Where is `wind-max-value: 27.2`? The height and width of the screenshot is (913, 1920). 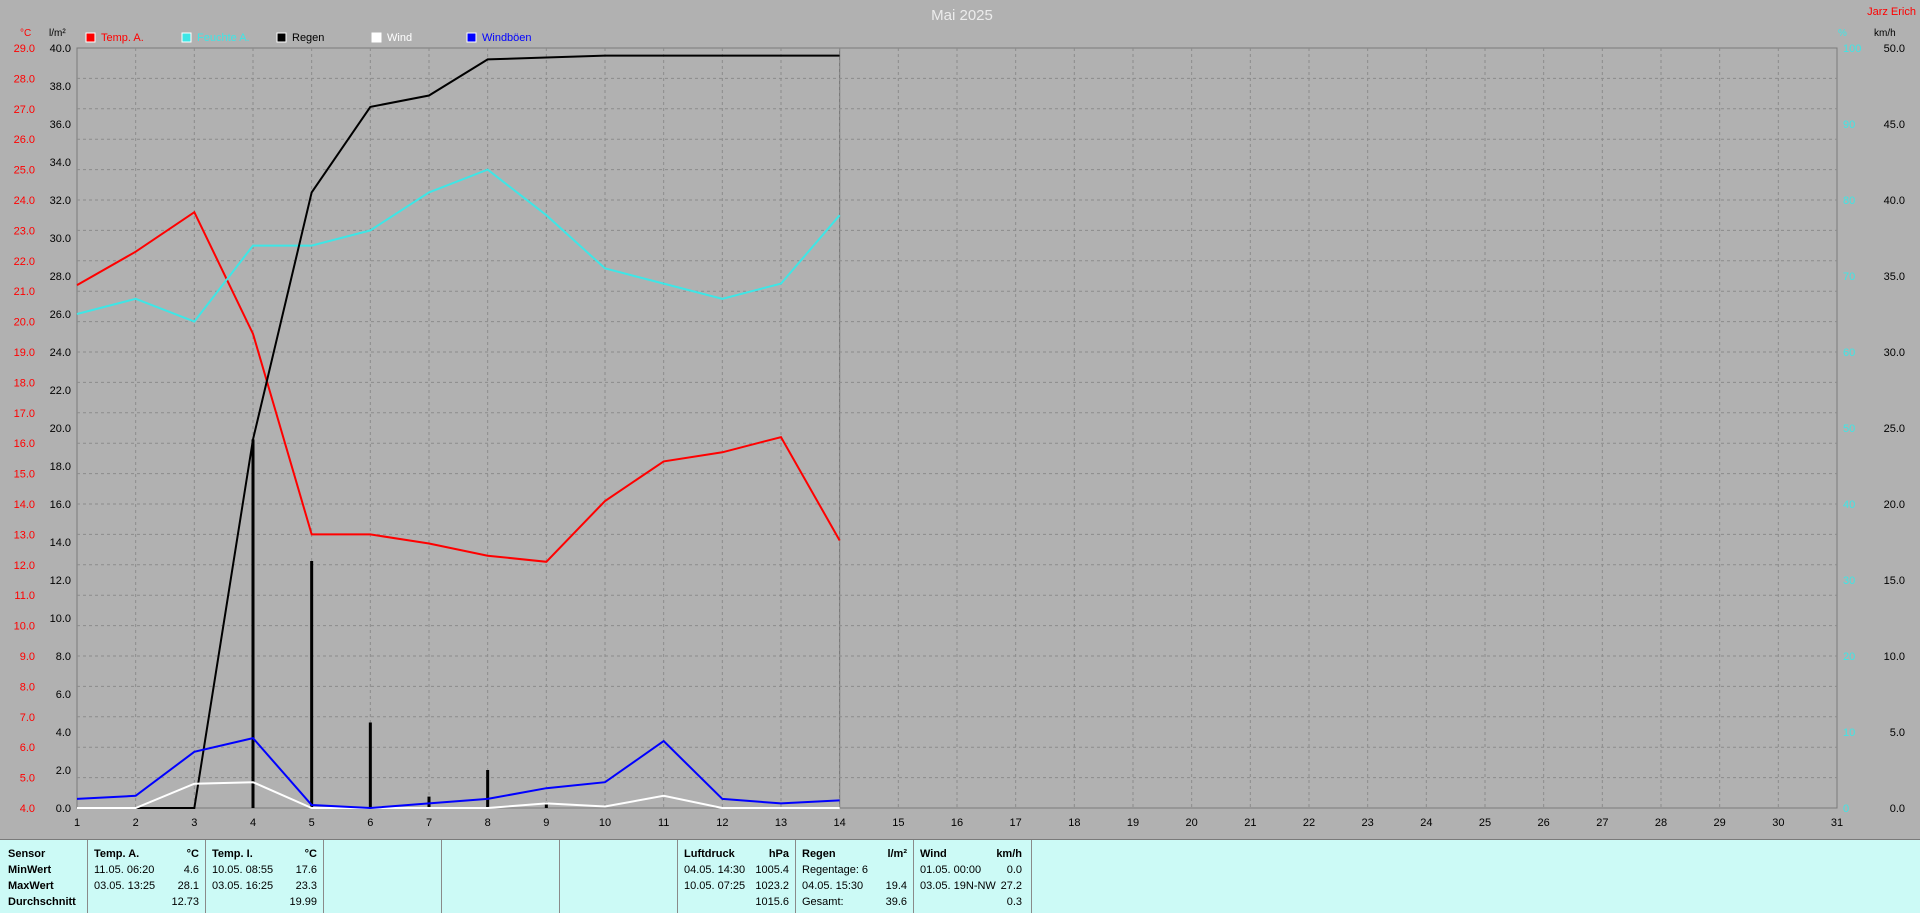 wind-max-value: 27.2 is located at coordinates (1011, 886).